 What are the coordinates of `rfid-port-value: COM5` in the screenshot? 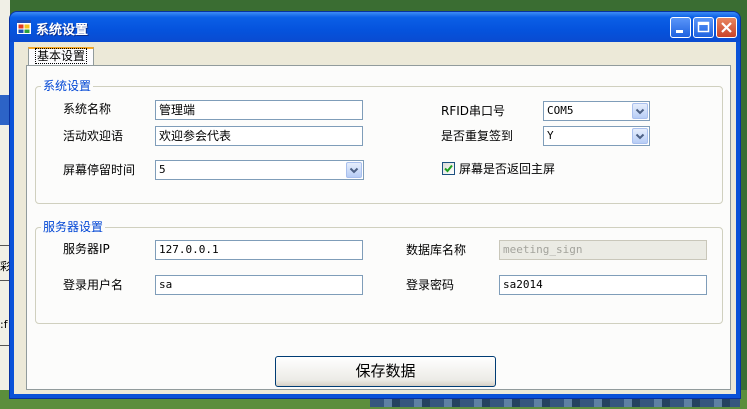 It's located at (560, 110).